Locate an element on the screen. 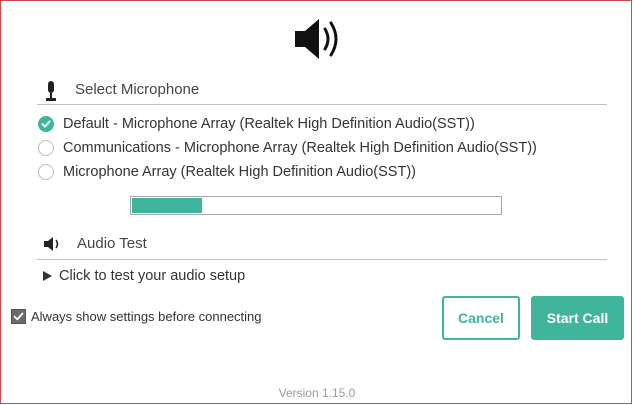 This screenshot has width=634, height=405. radio-checked-icon is located at coordinates (46, 124).